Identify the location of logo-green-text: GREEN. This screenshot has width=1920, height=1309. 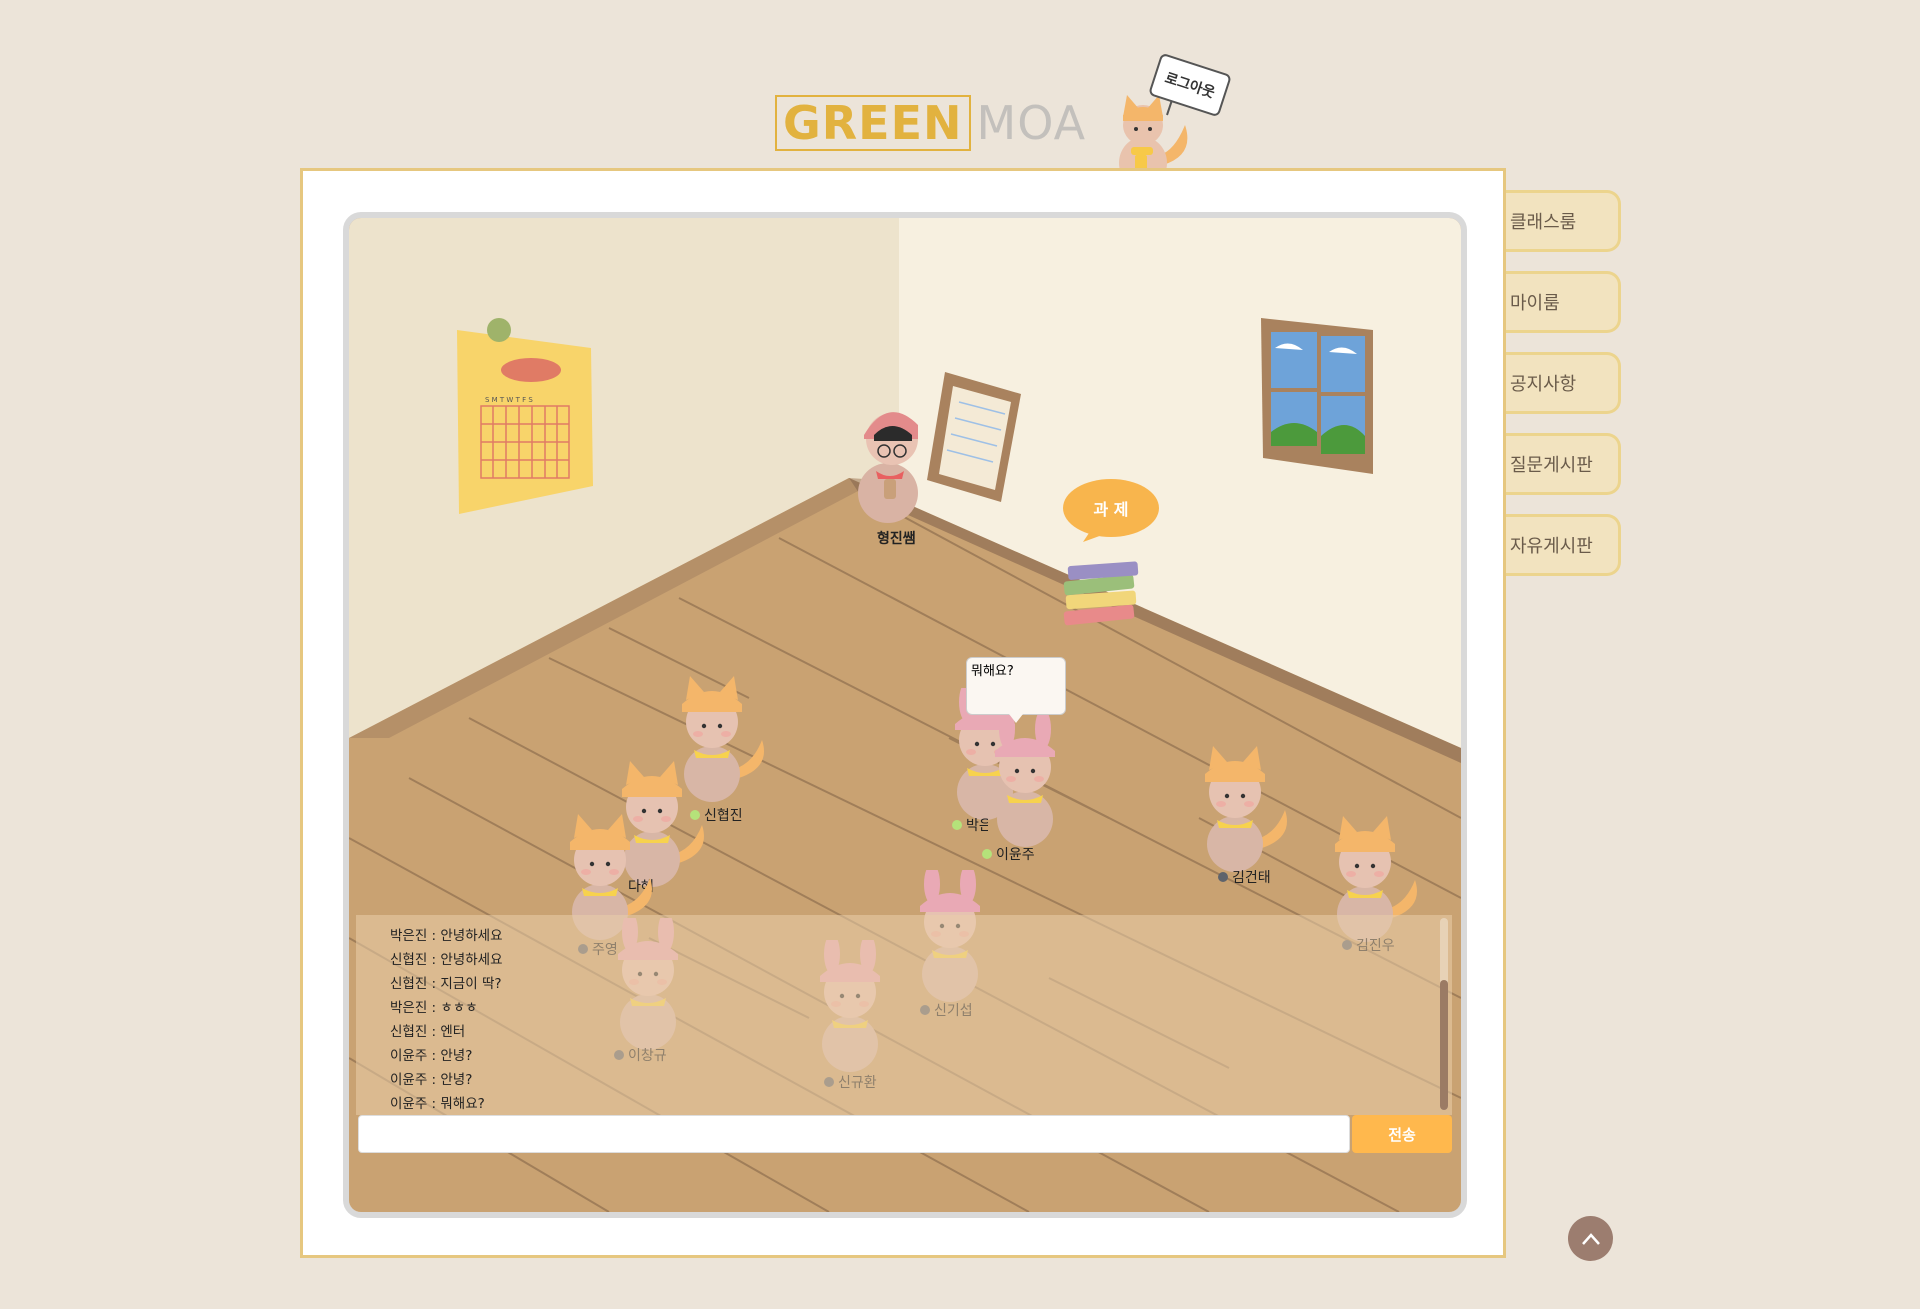
(873, 123).